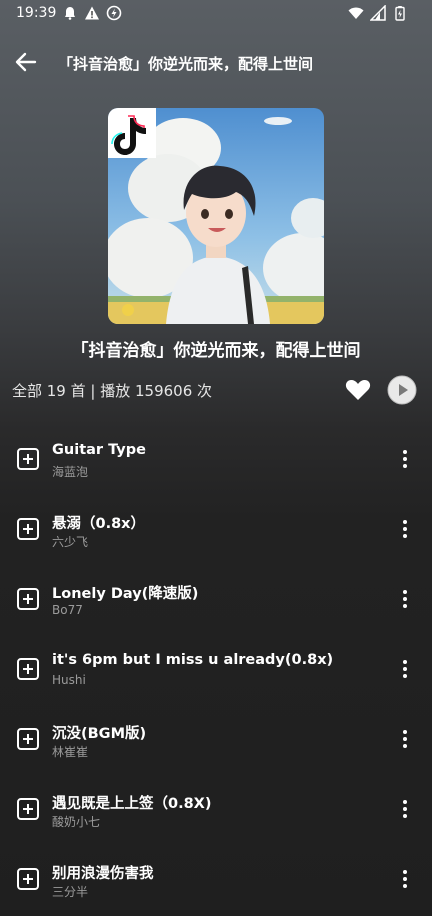 The height and width of the screenshot is (916, 432). I want to click on status-time: 19:39, so click(36, 13).